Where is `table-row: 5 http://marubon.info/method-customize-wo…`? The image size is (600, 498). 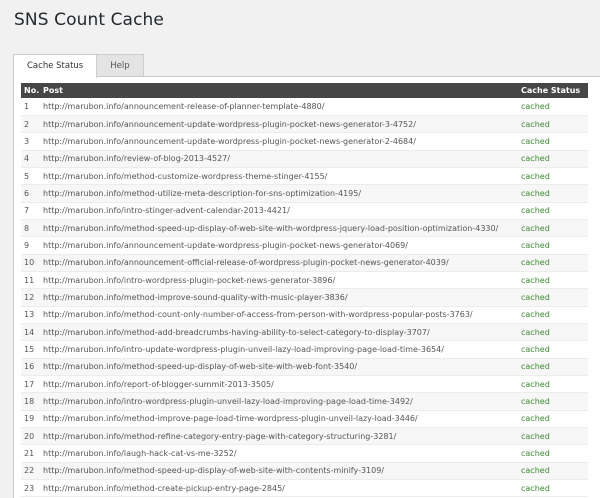 table-row: 5 http://marubon.info/method-customize-wo… is located at coordinates (304, 176).